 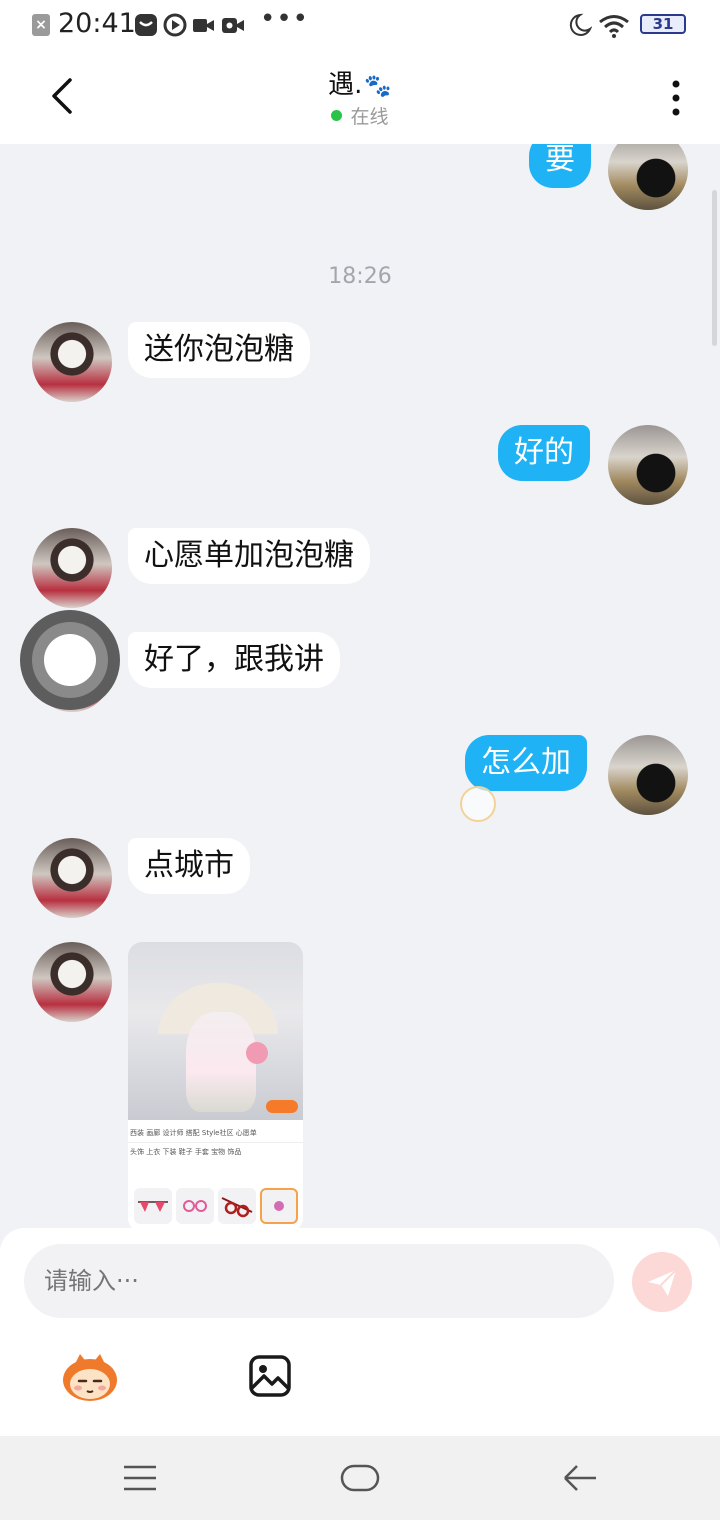 I want to click on status-time: 20:41, so click(x=97, y=23).